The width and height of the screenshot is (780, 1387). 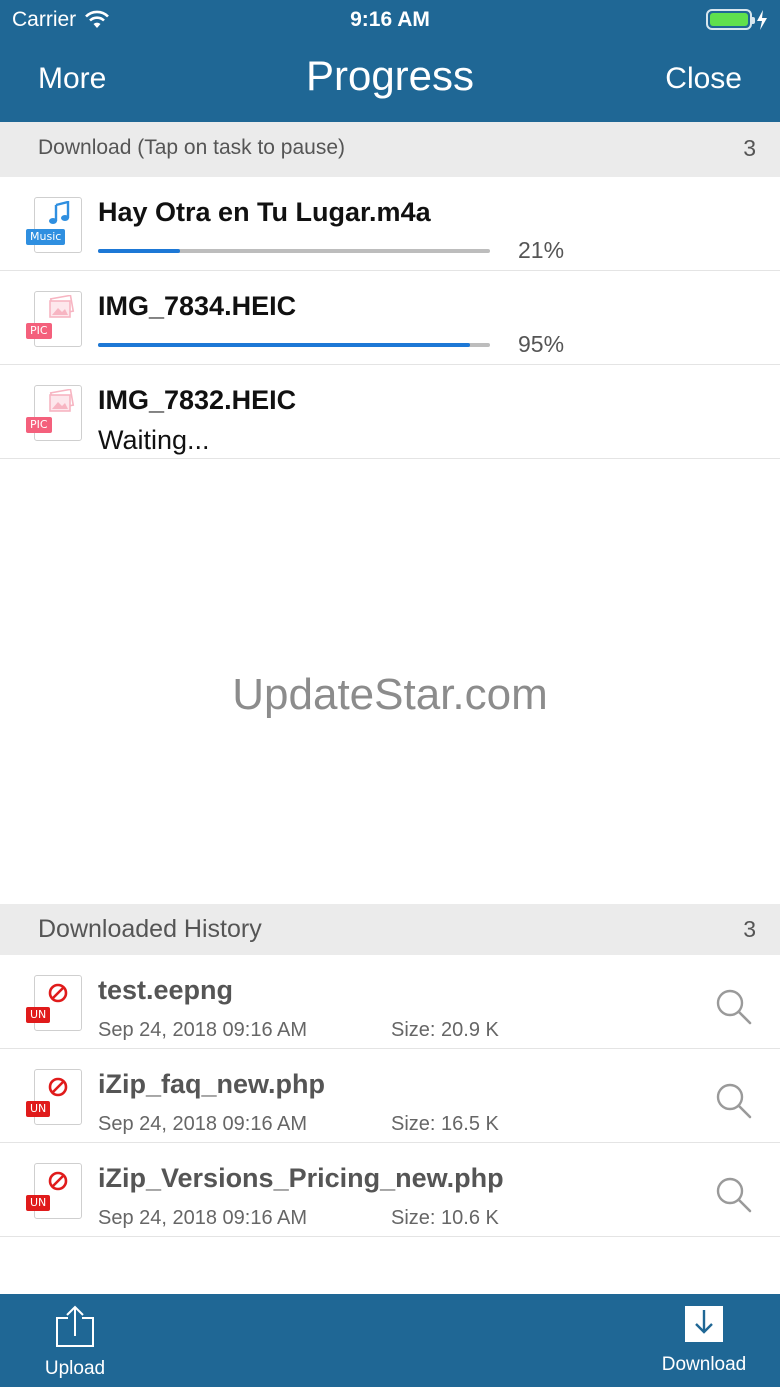 I want to click on download-button: Download, so click(x=704, y=1340).